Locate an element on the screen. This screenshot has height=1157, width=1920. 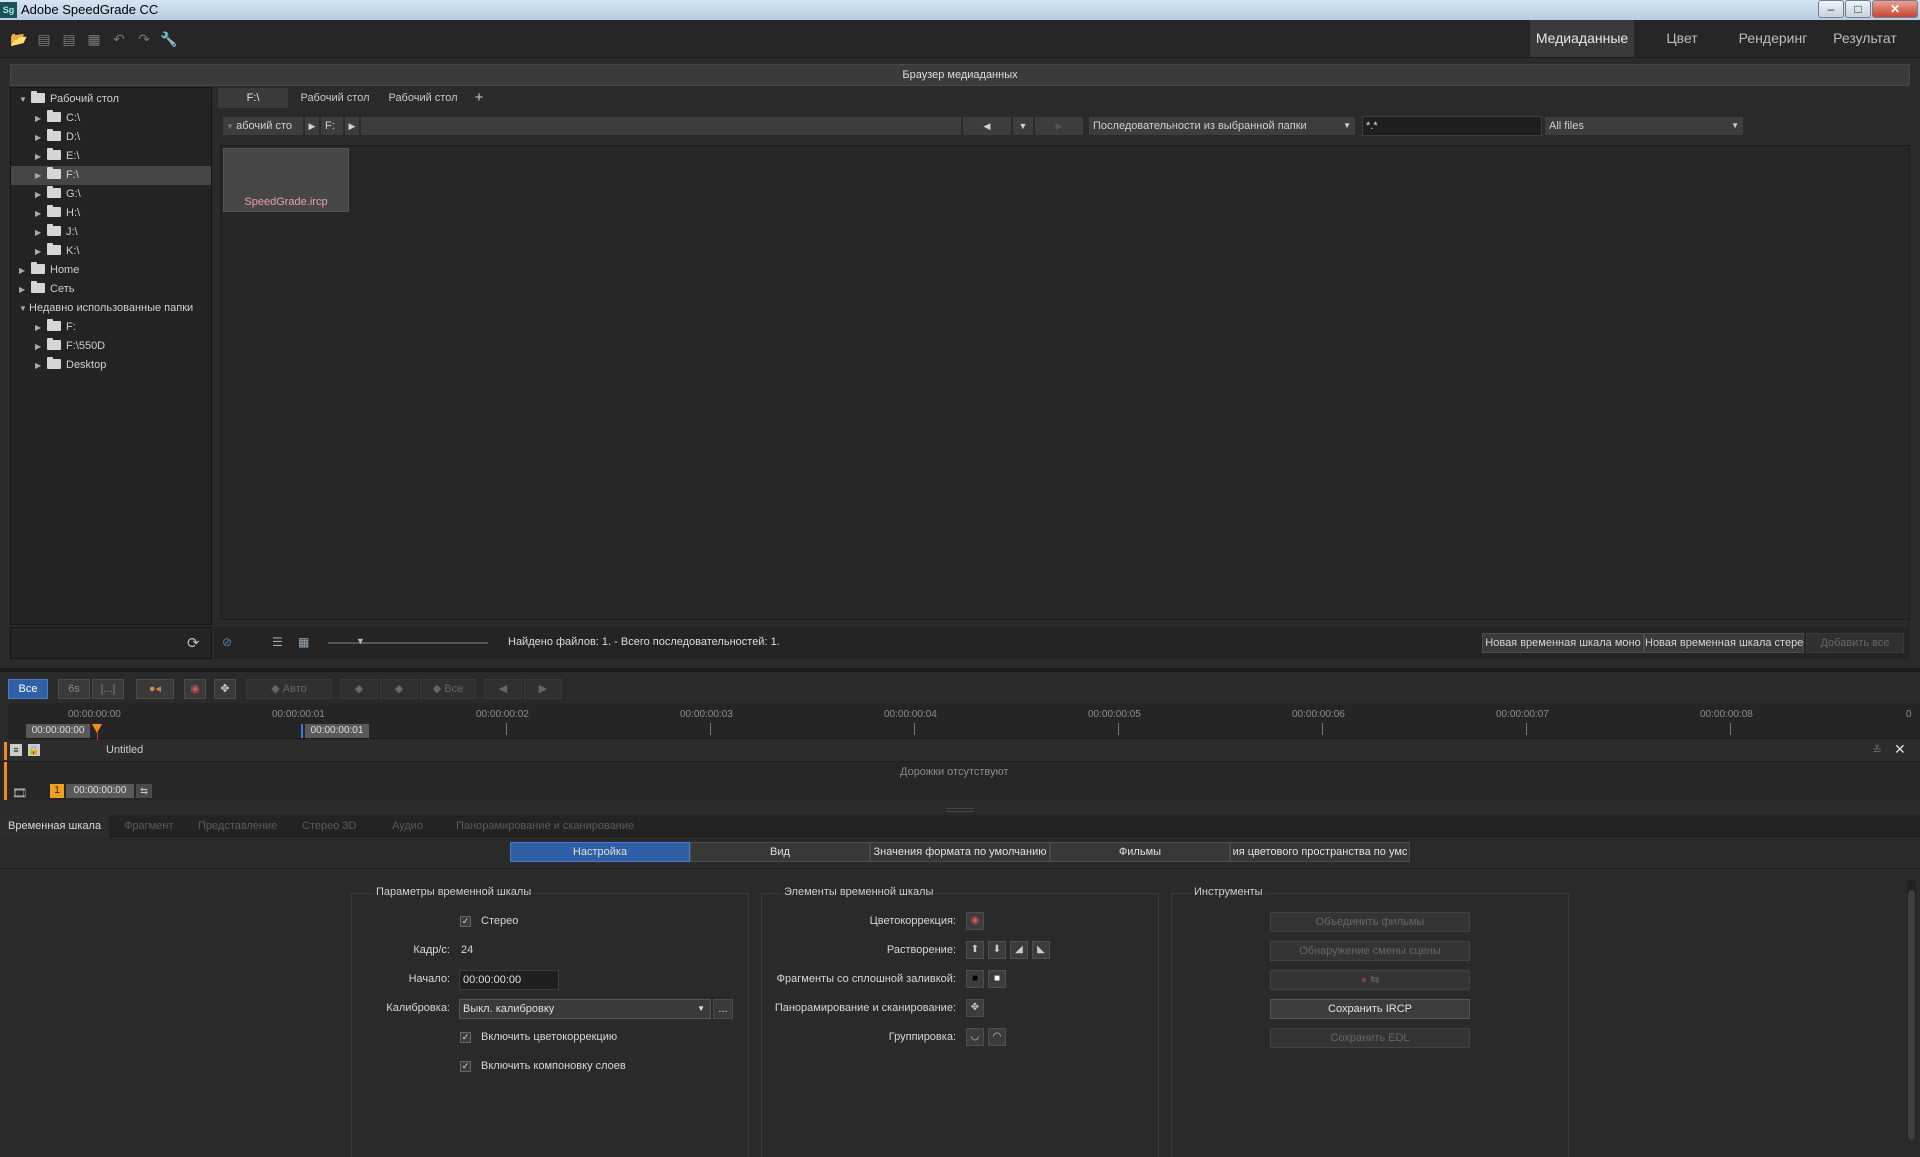
keyframe-next-icon: ◆ is located at coordinates (399, 689).